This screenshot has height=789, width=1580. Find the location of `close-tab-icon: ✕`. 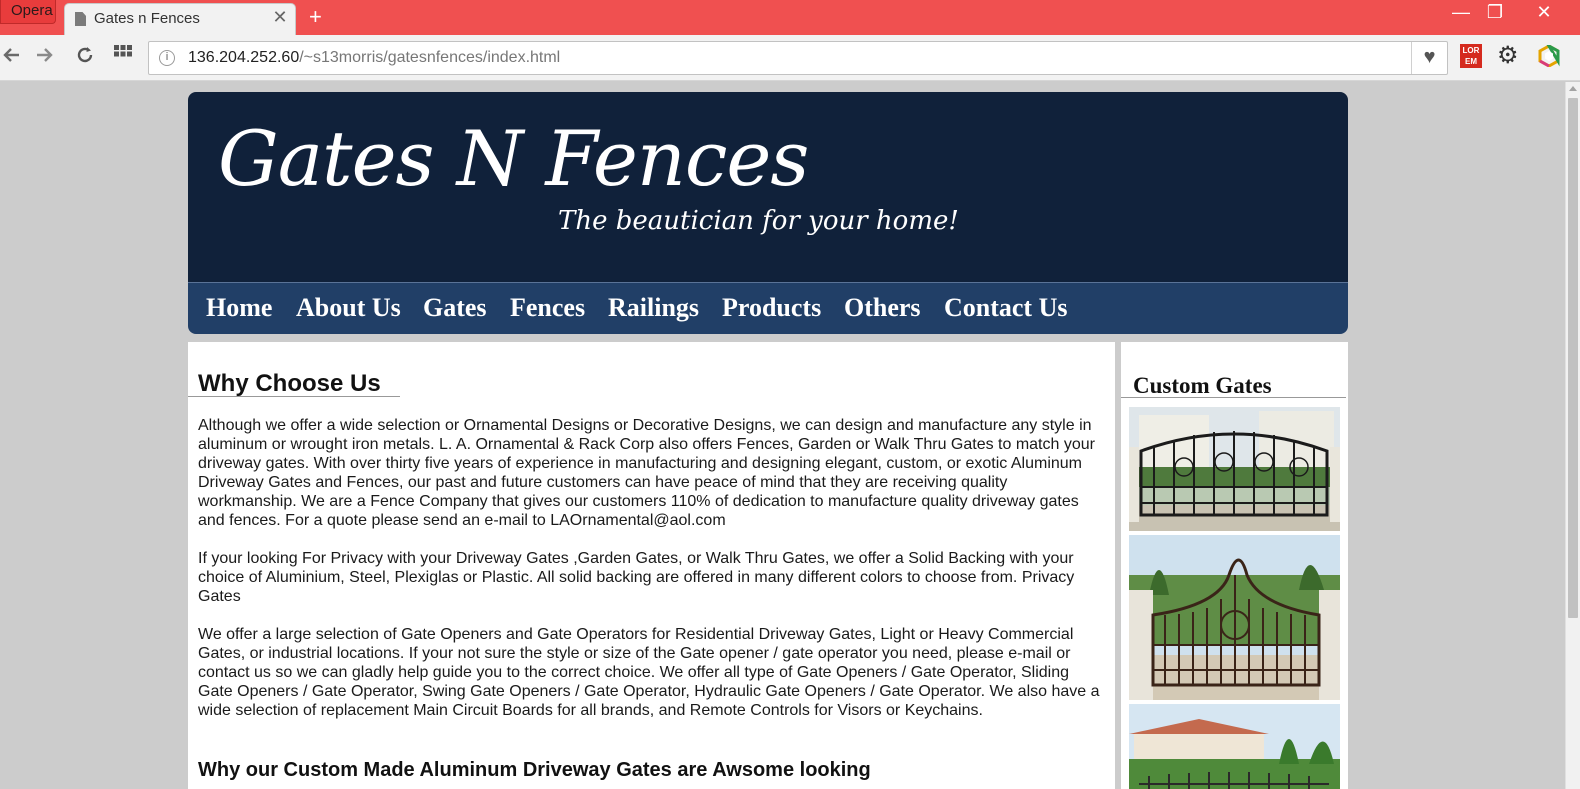

close-tab-icon: ✕ is located at coordinates (280, 17).